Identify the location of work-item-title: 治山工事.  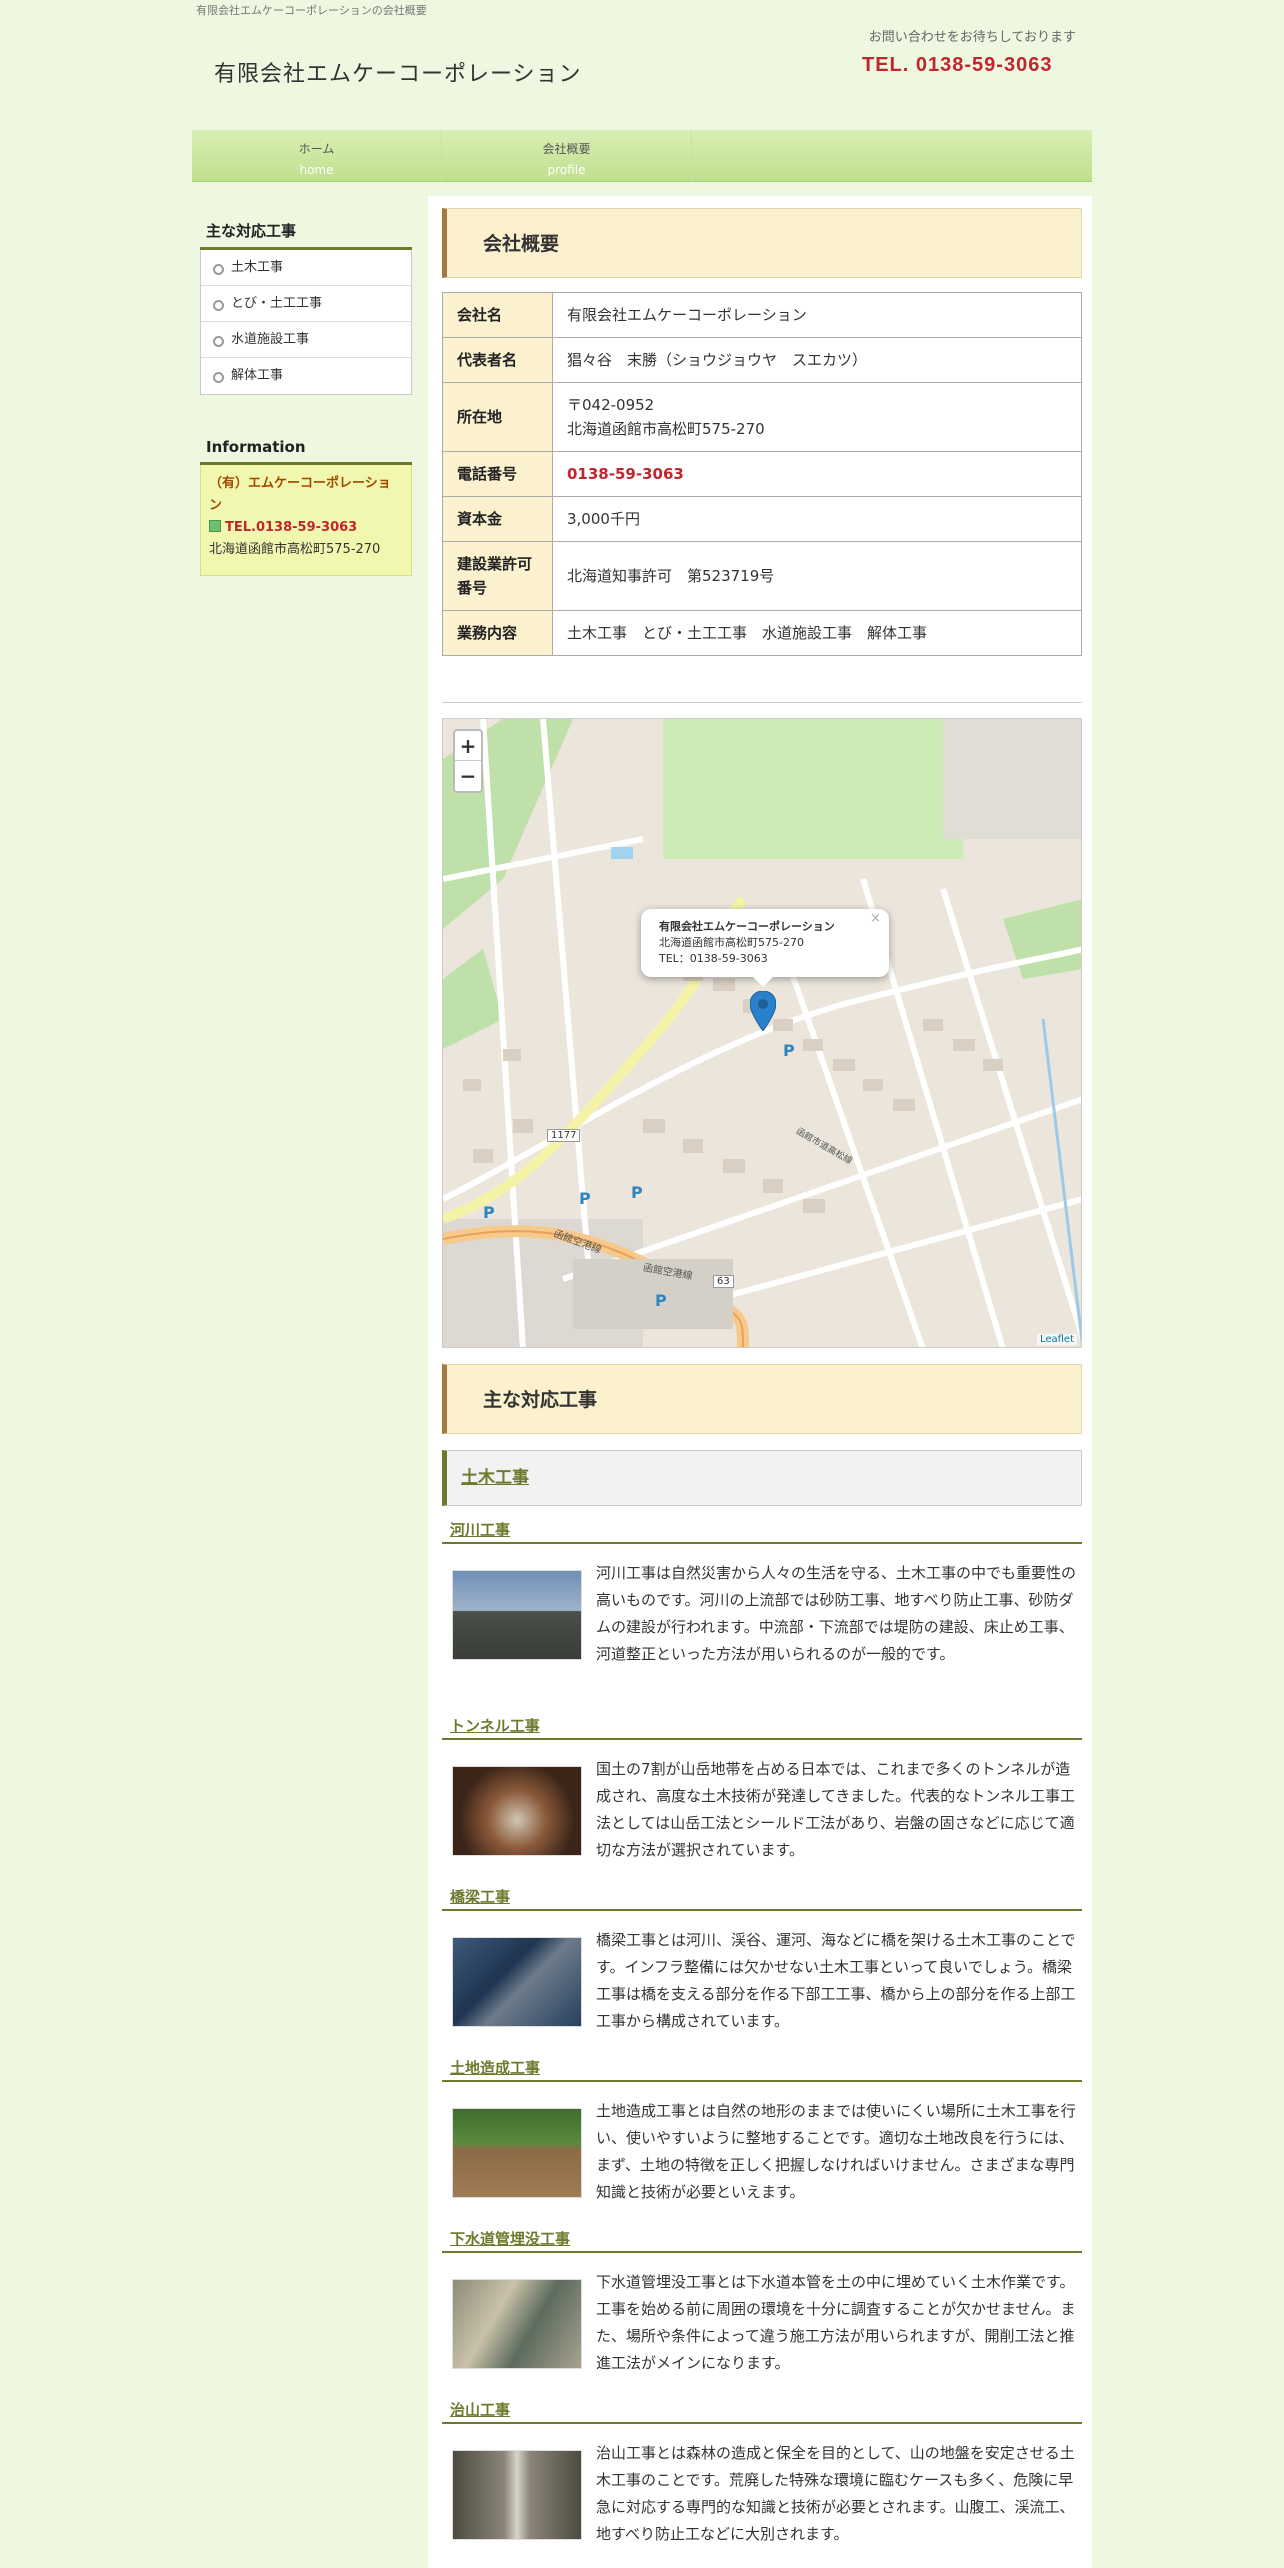
(762, 2410).